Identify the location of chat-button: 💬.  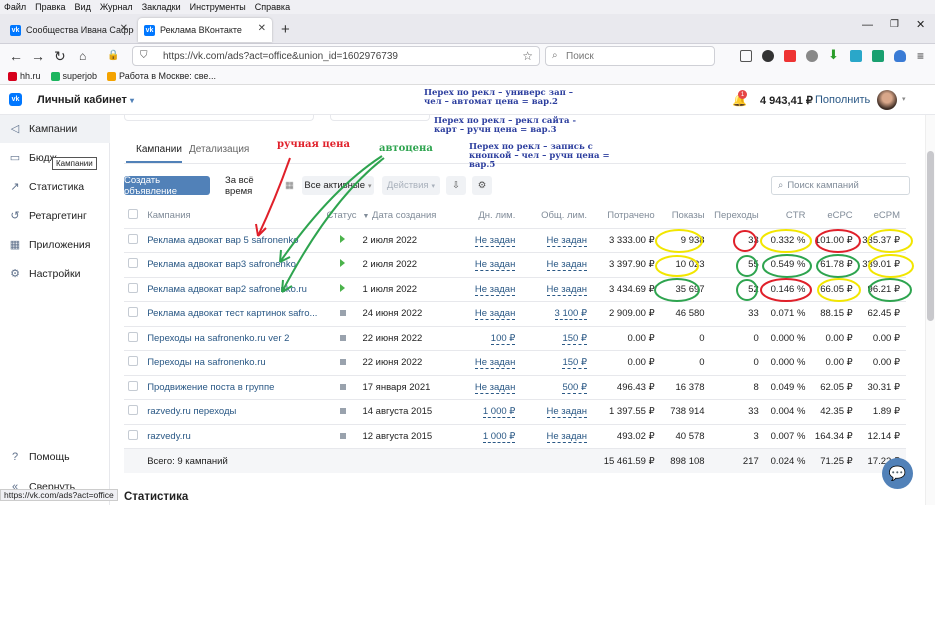
(897, 473).